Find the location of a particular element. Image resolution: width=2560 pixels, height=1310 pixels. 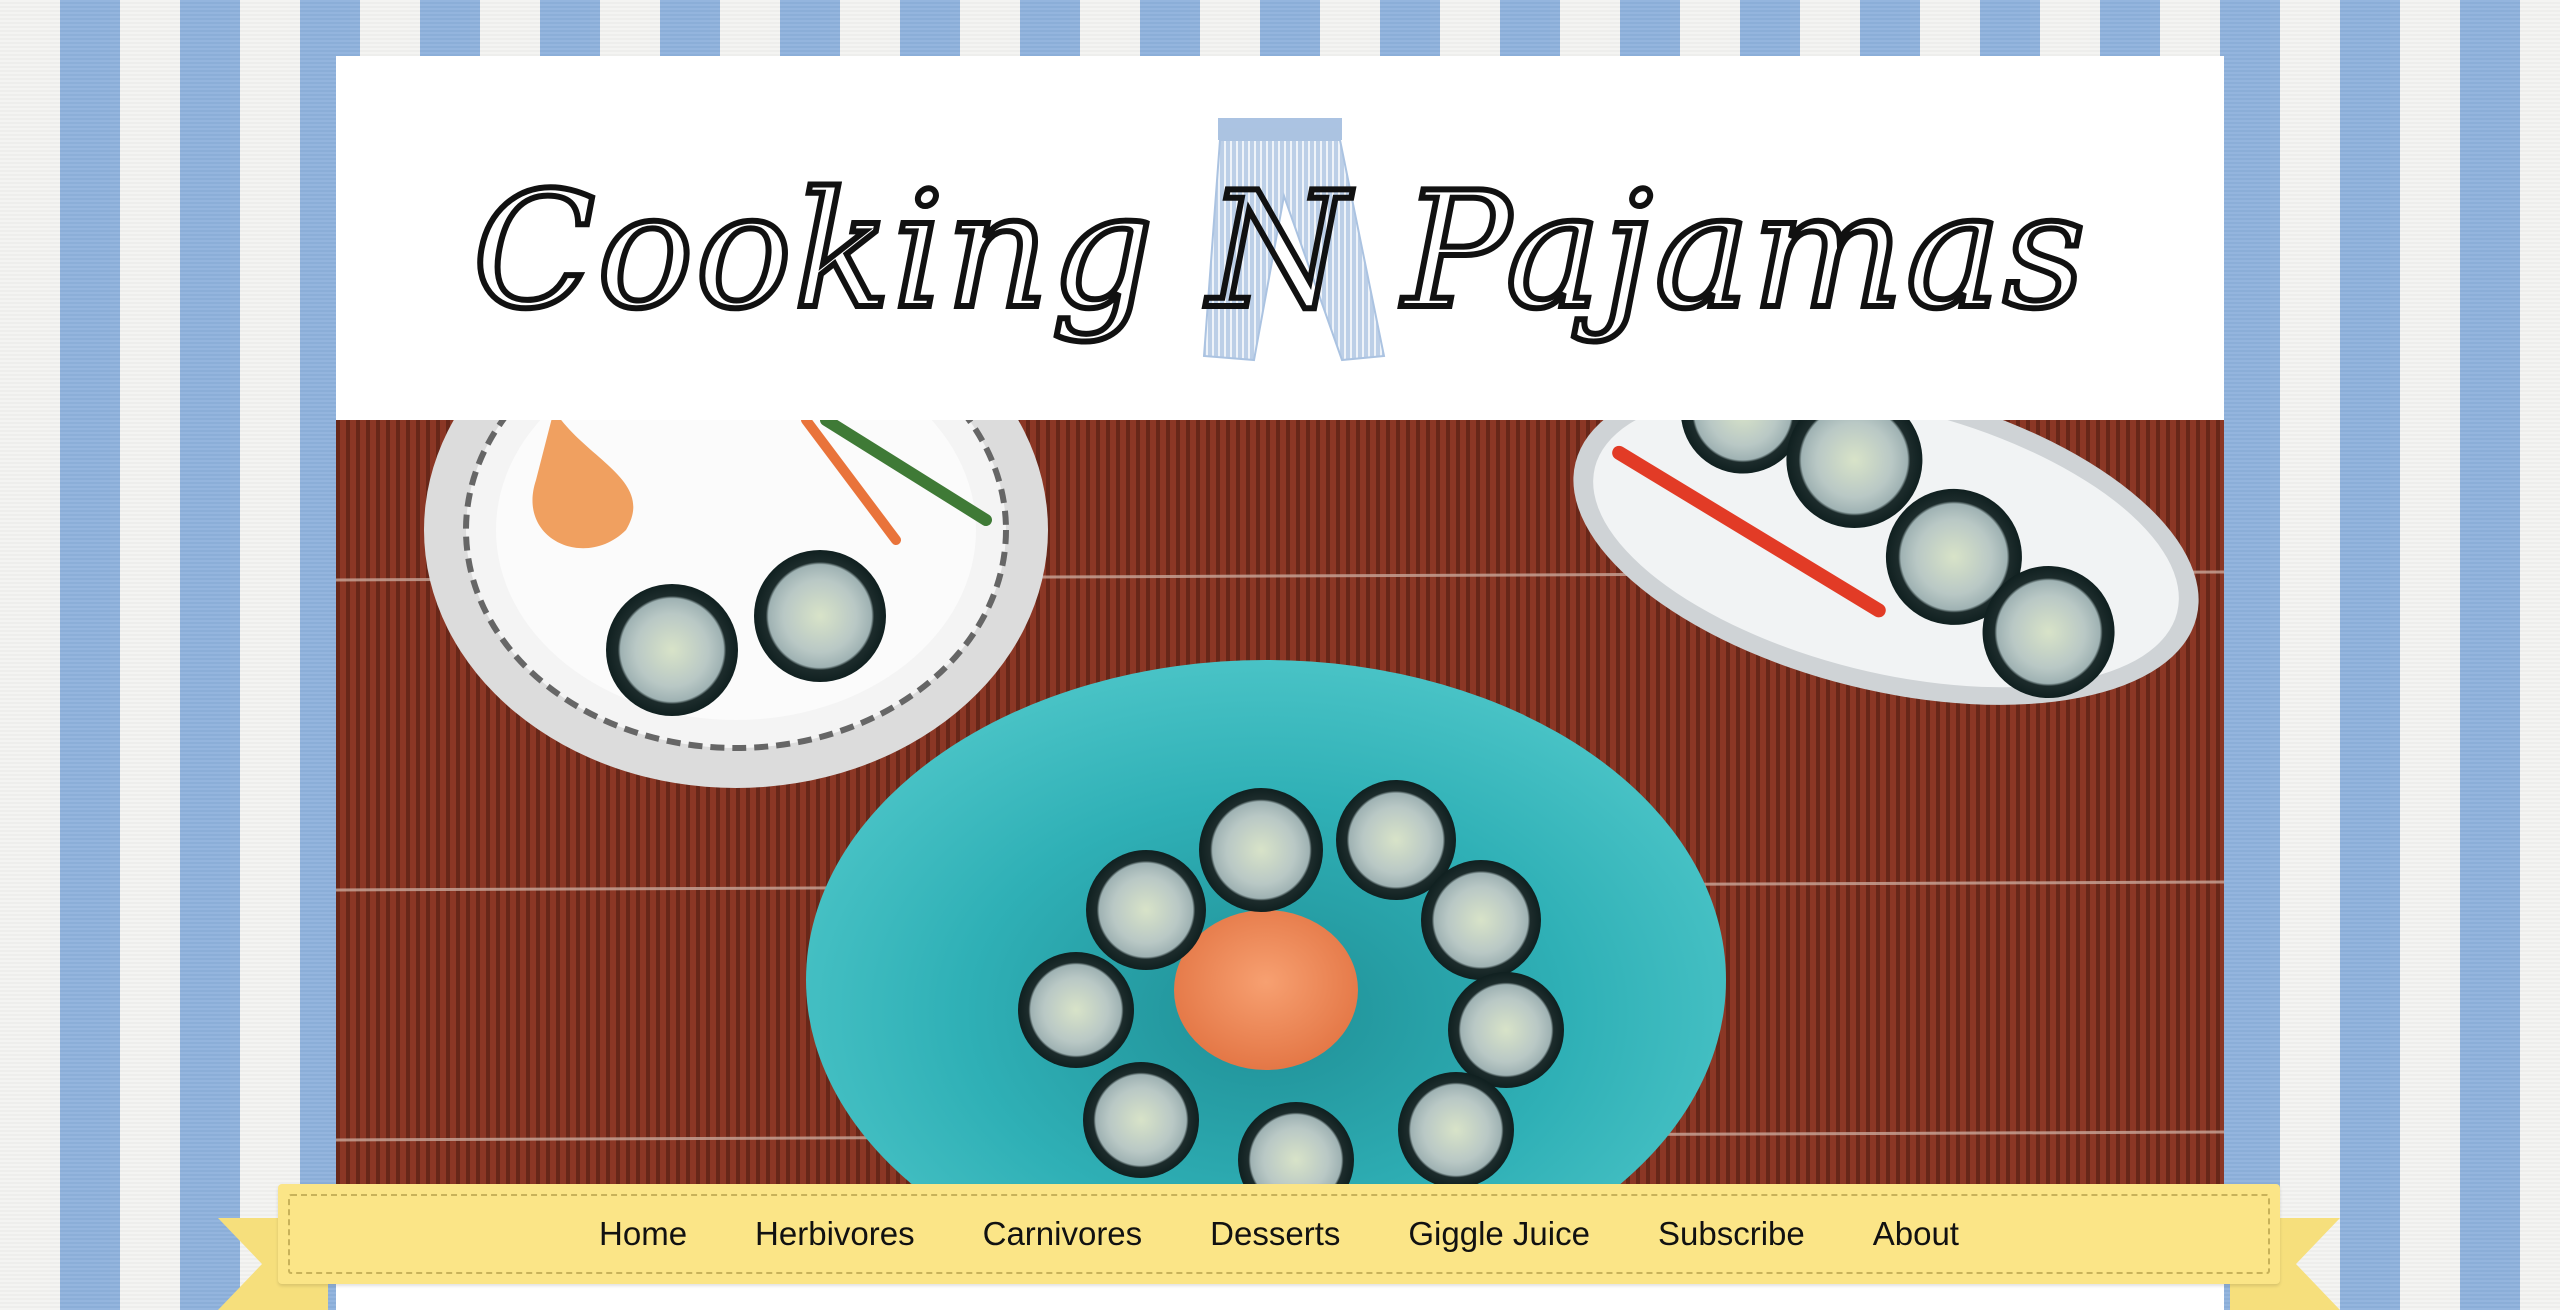

nav-link-about: About is located at coordinates (1916, 1234).